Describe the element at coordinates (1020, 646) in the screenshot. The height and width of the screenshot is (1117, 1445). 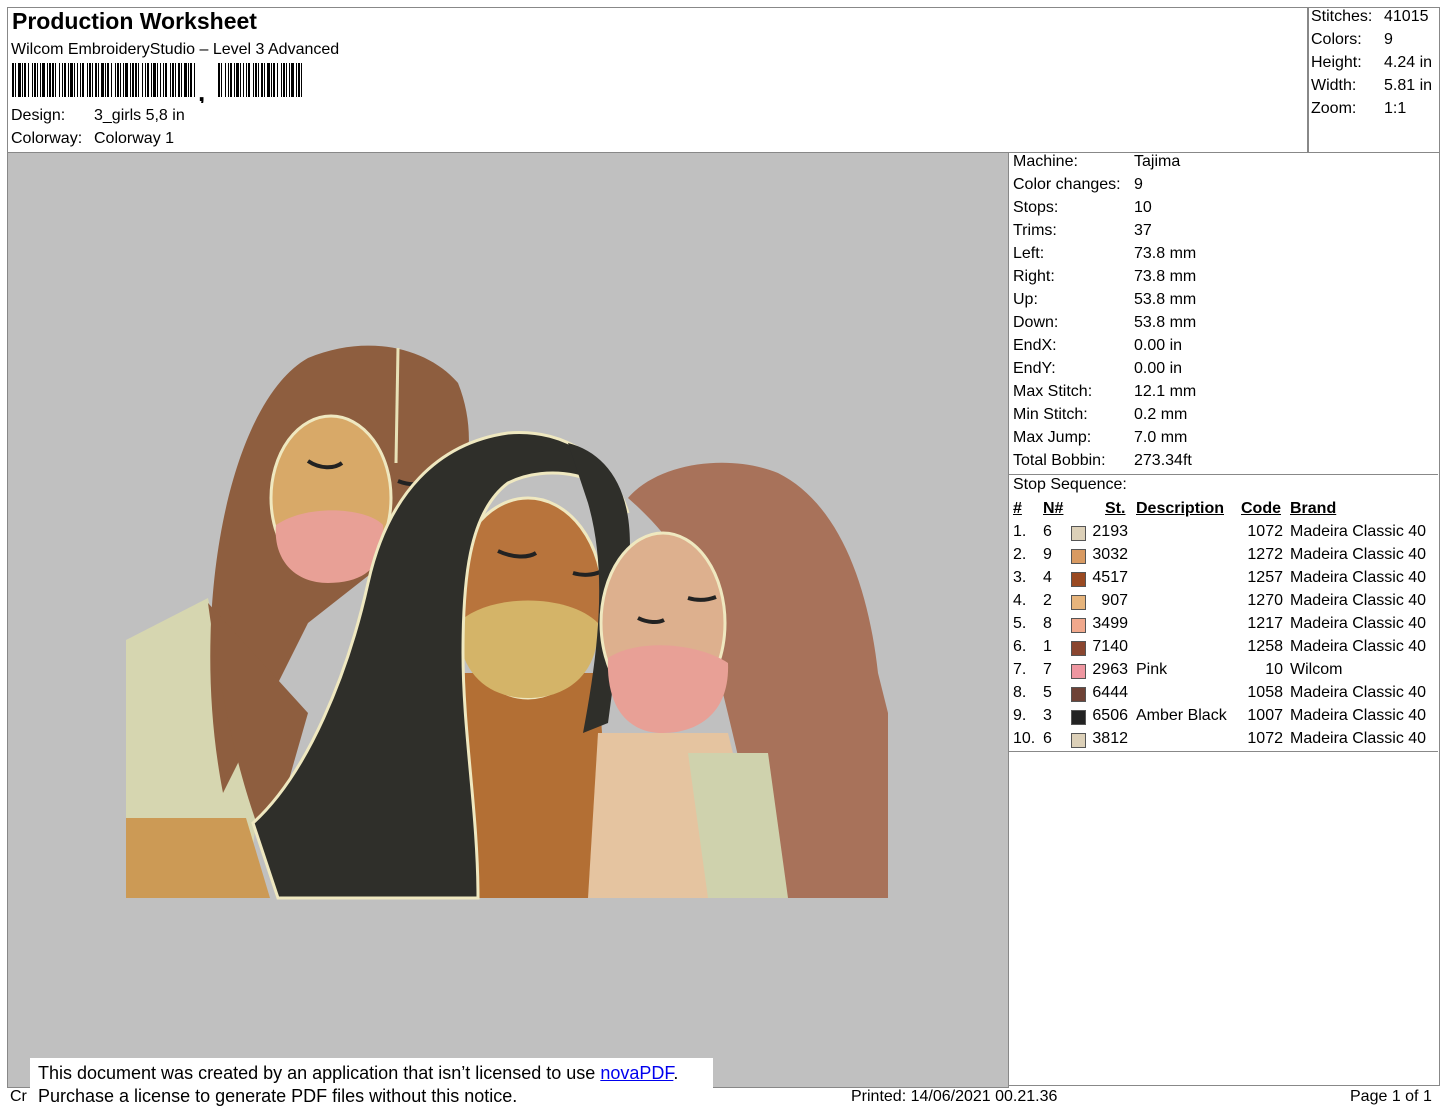
I see `row-num: 6.` at that location.